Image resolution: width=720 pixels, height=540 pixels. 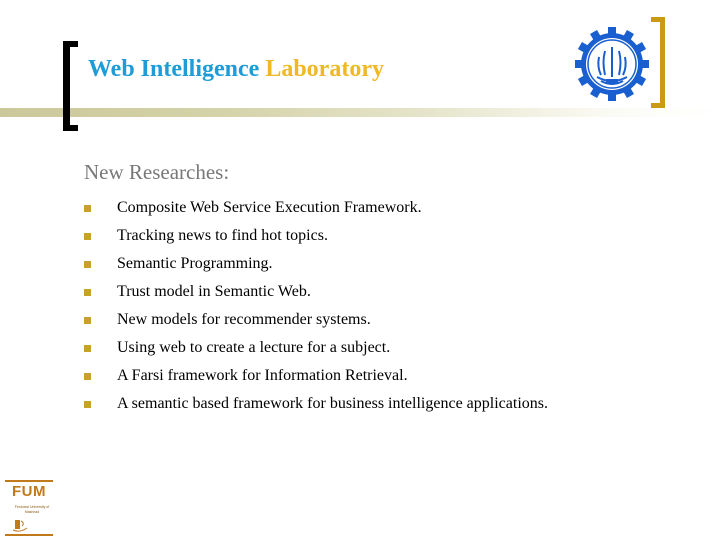 What do you see at coordinates (360, 112) in the screenshot?
I see `header-divider` at bounding box center [360, 112].